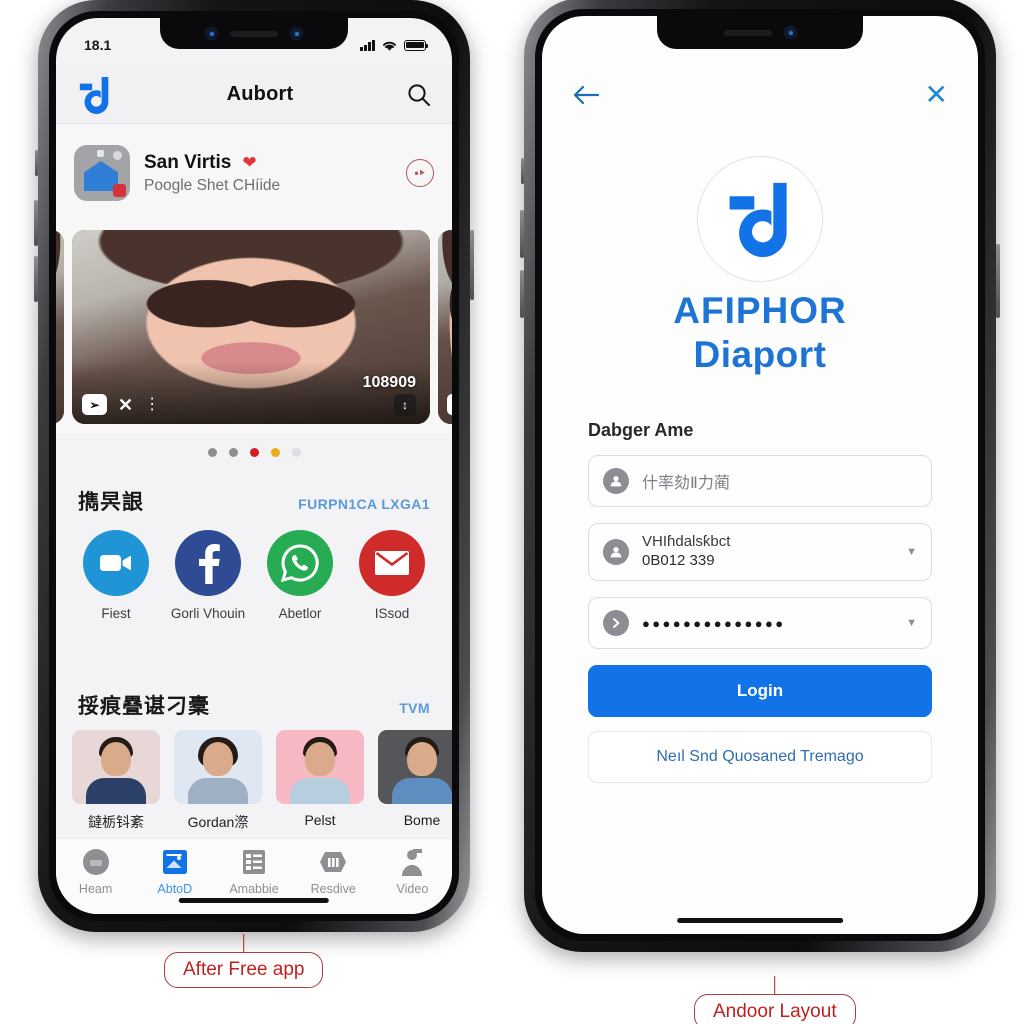  I want to click on chart-card-icon, so click(175, 862).